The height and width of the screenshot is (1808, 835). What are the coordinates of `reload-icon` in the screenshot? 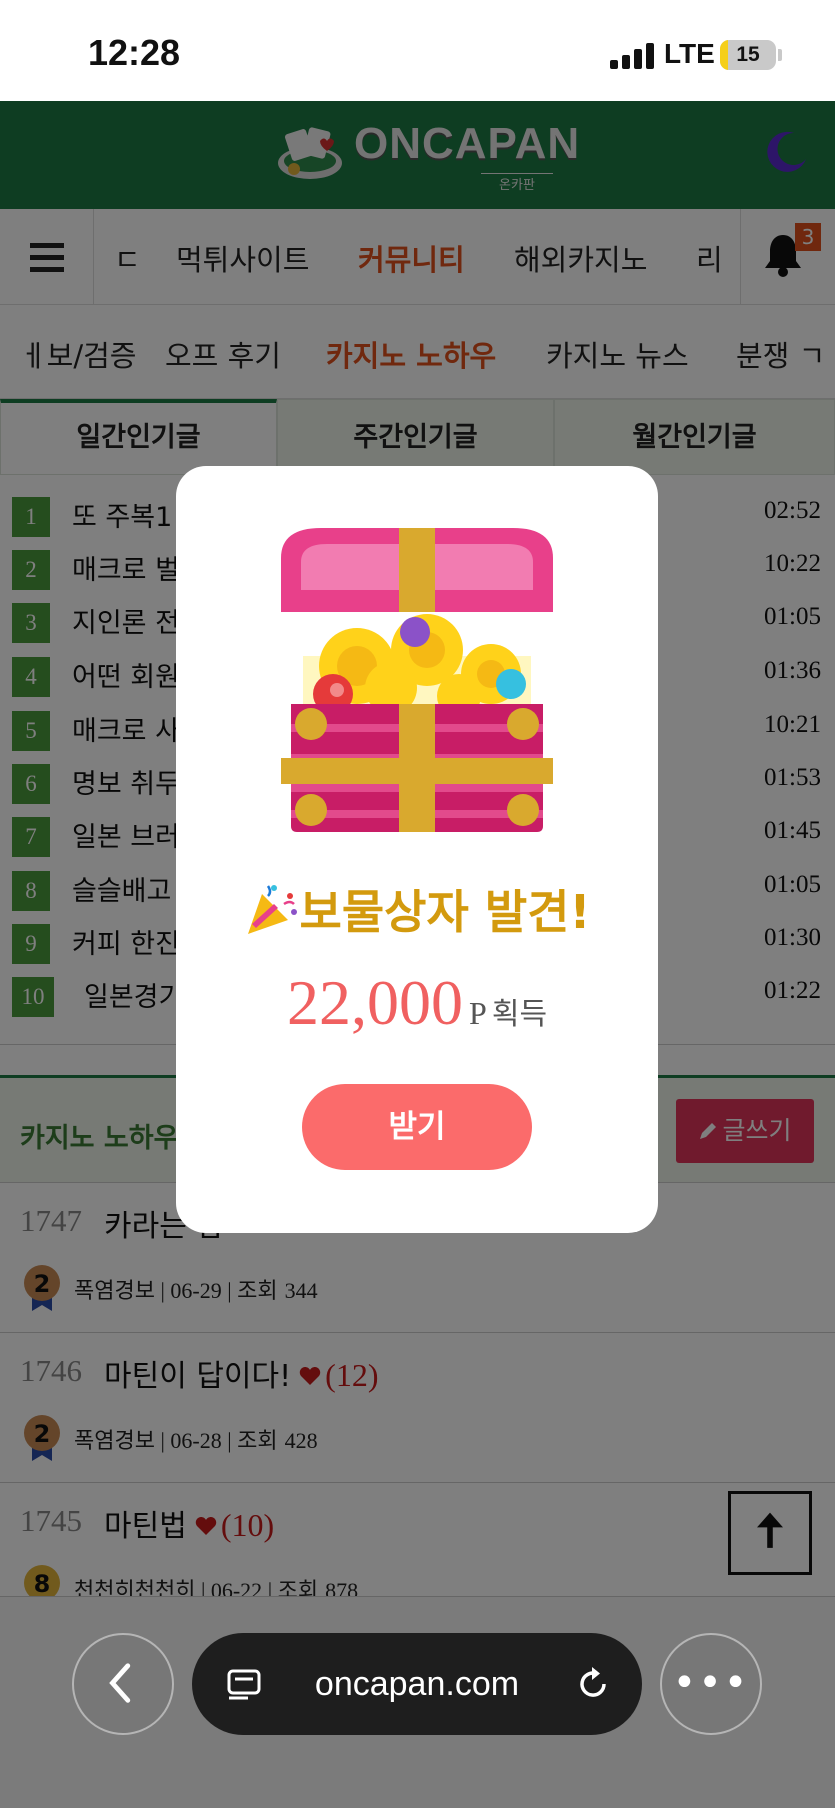 It's located at (593, 1684).